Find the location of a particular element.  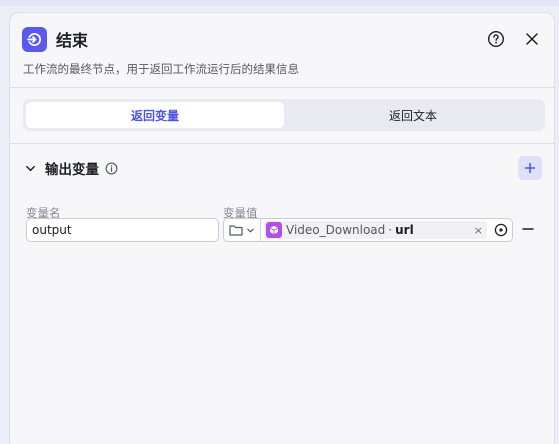

remove-output-button is located at coordinates (528, 229).